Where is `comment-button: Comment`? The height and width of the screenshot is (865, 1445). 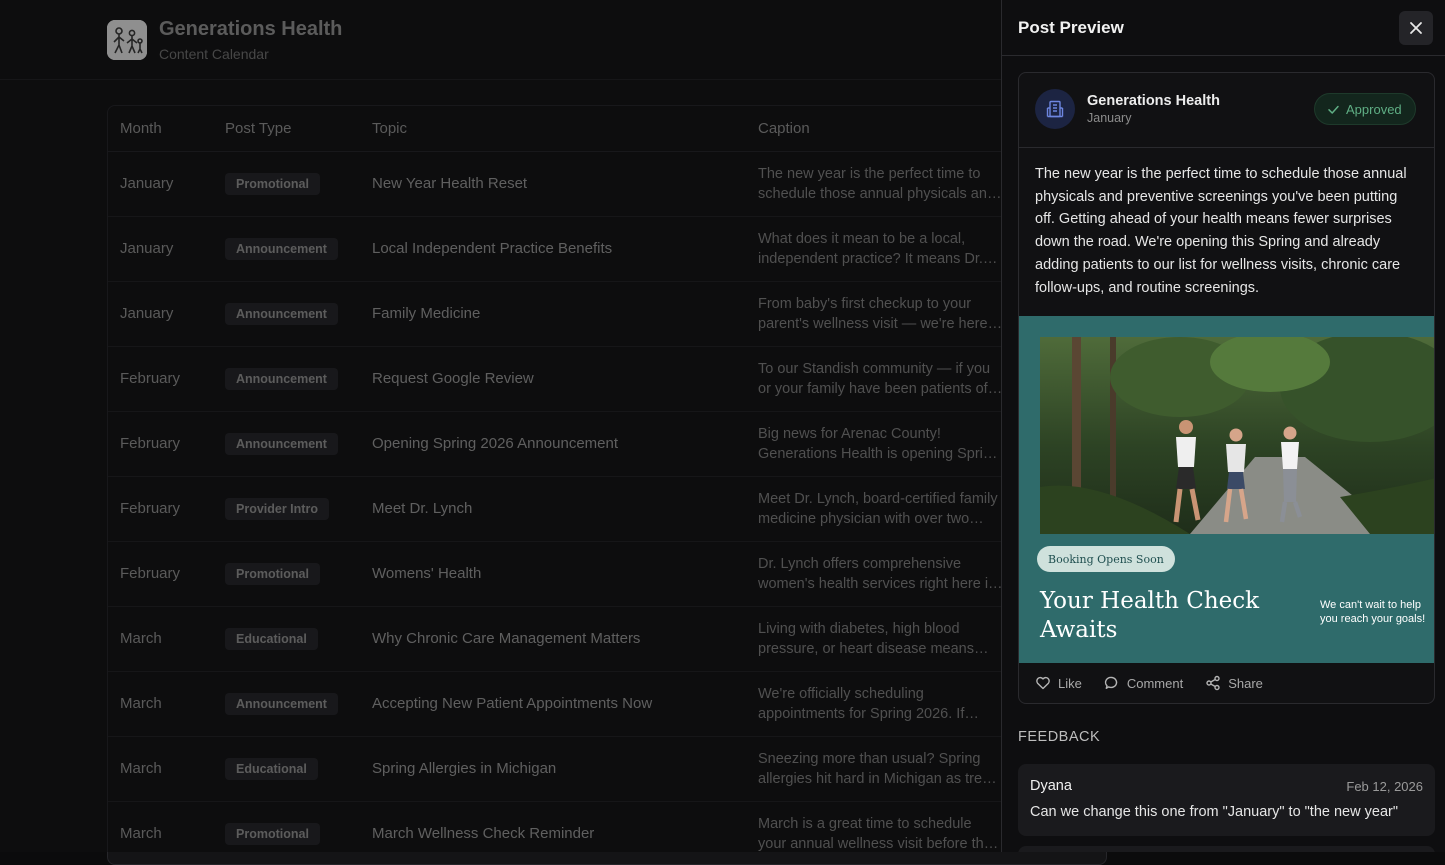 comment-button: Comment is located at coordinates (1143, 683).